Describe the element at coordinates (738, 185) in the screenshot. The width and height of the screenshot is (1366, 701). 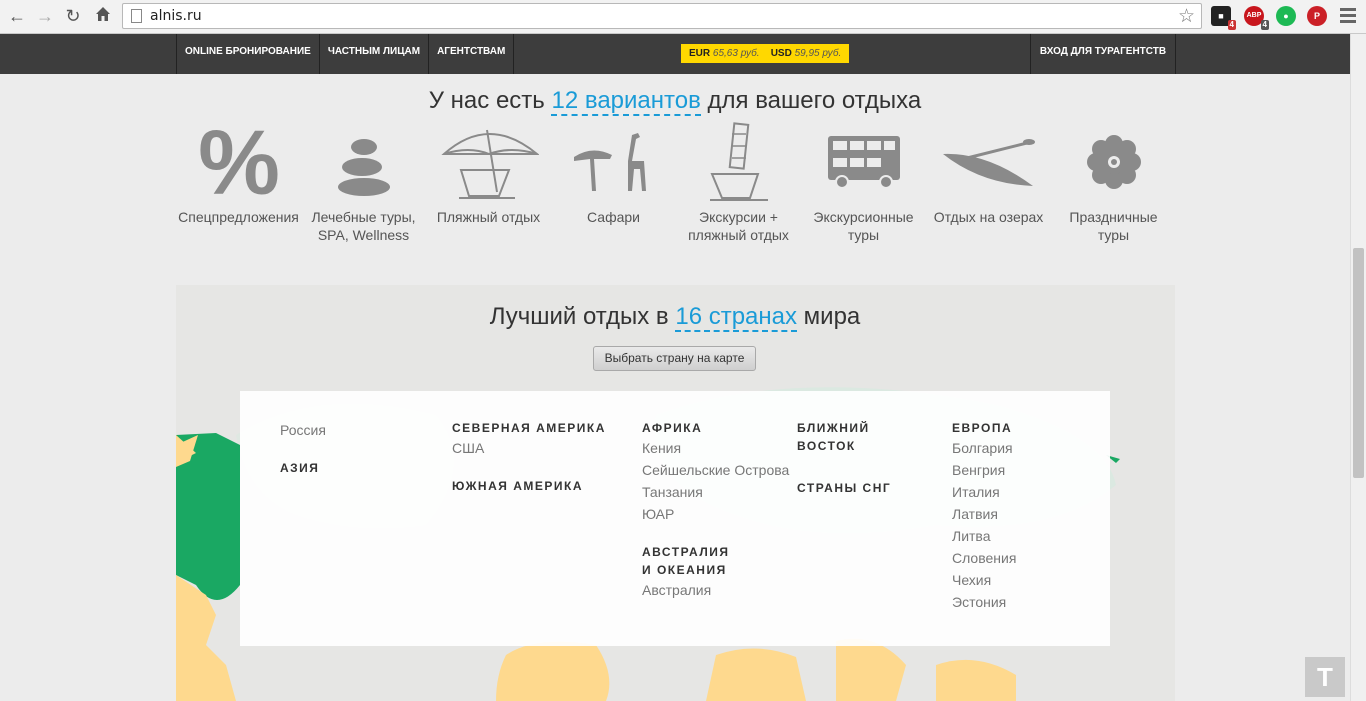
I see `category-excursion-beach: Экскурсии + пляжный отдых` at that location.